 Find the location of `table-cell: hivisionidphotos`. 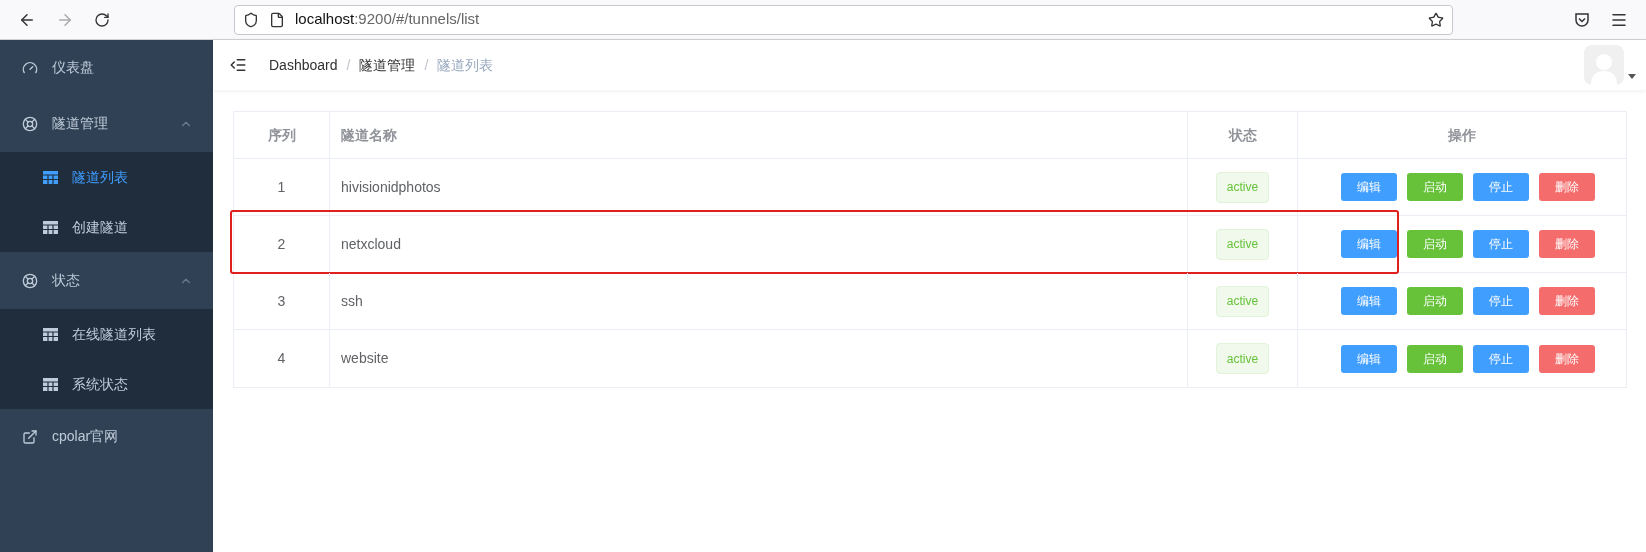

table-cell: hivisionidphotos is located at coordinates (758, 187).